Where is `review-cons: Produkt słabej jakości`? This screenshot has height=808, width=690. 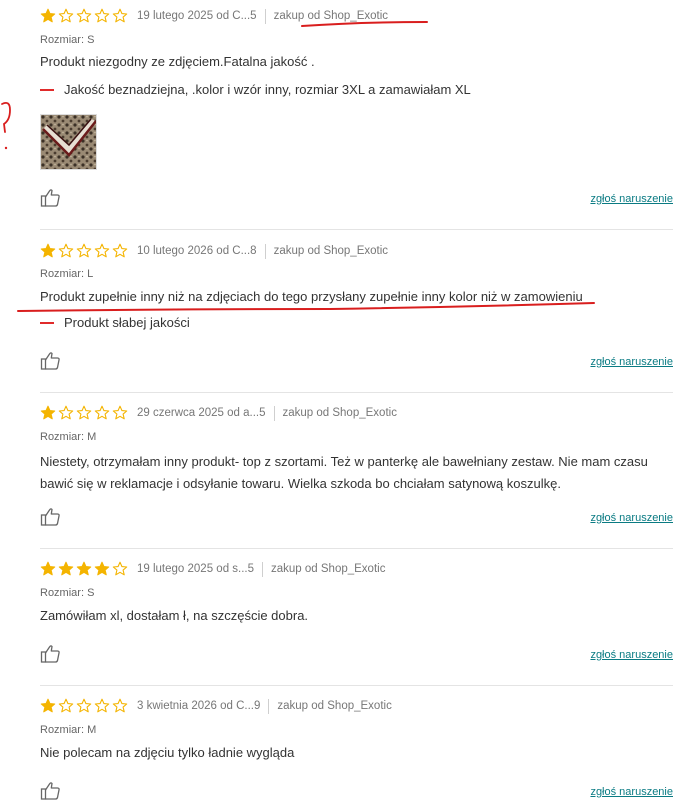
review-cons: Produkt słabej jakości is located at coordinates (115, 322).